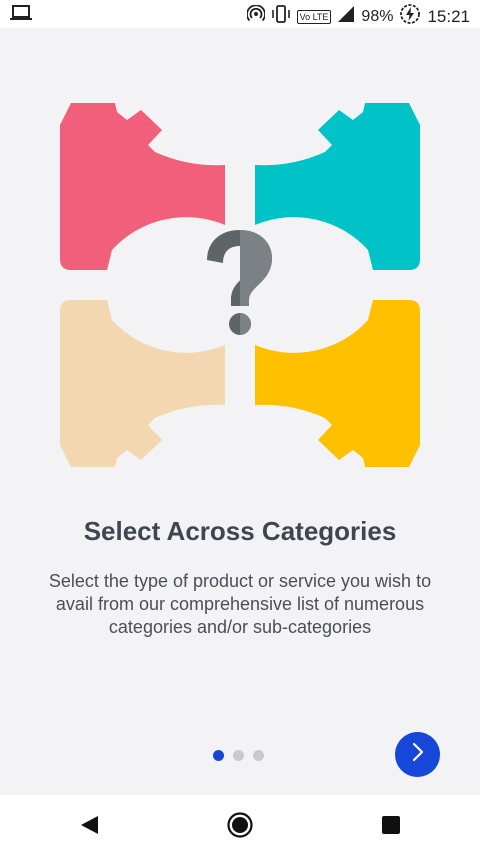 The width and height of the screenshot is (480, 853). Describe the element at coordinates (346, 16) in the screenshot. I see `signal-icon` at that location.